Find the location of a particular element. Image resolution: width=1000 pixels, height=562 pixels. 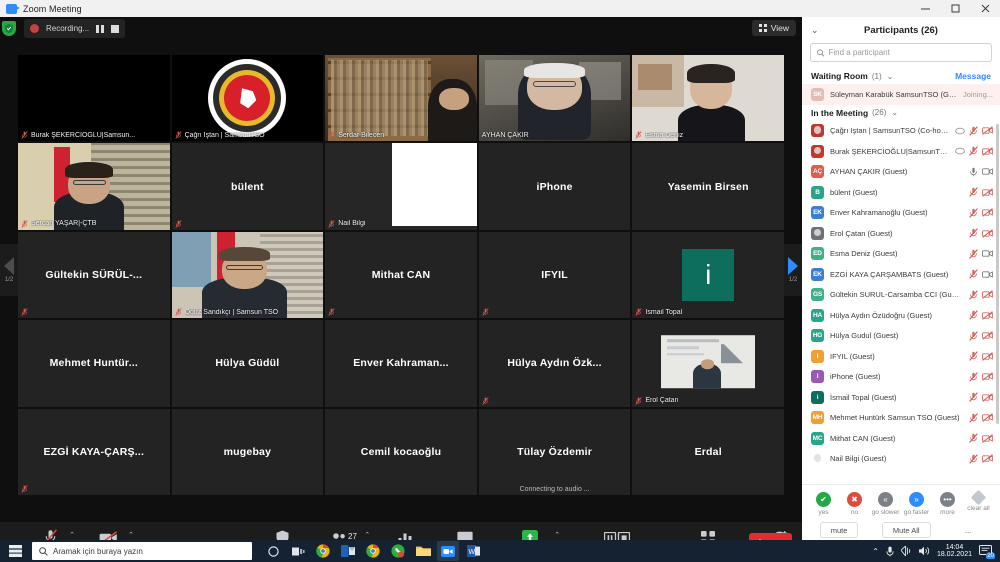

participant-row: MH Mehmet Huntürk Samsun TSO (Guest) is located at coordinates (901, 418).